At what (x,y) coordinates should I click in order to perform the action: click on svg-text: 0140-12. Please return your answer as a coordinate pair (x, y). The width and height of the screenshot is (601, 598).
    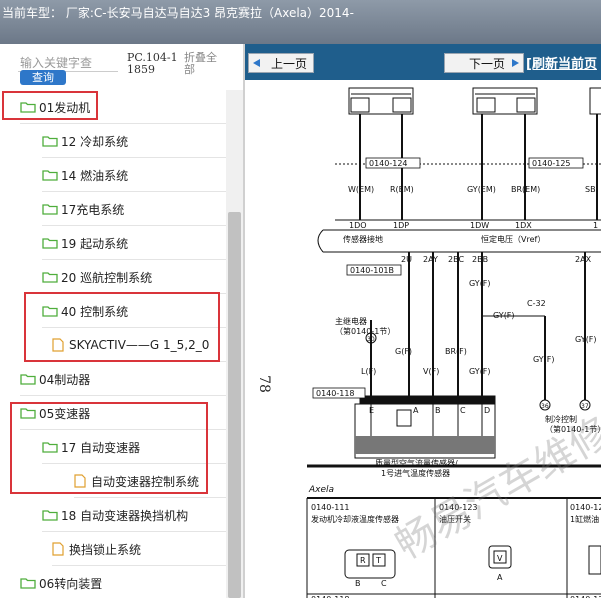
    Looking at the image, I should click on (585, 507).